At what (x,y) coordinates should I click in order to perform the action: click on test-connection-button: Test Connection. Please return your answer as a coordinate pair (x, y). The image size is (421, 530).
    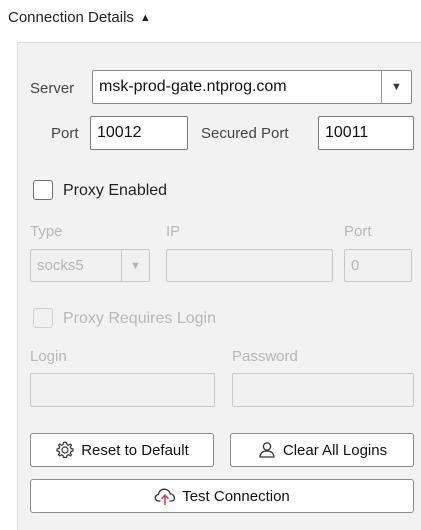
    Looking at the image, I should click on (222, 496).